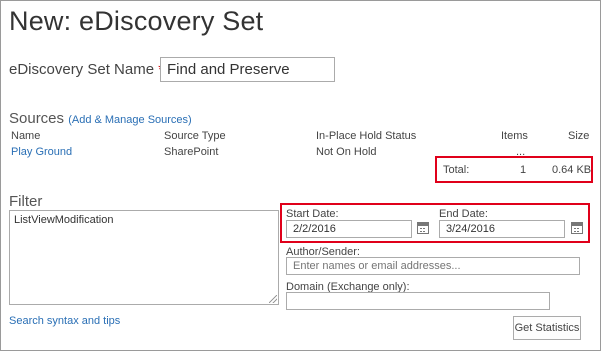  What do you see at coordinates (463, 214) in the screenshot?
I see `end-date-label: End Date:` at bounding box center [463, 214].